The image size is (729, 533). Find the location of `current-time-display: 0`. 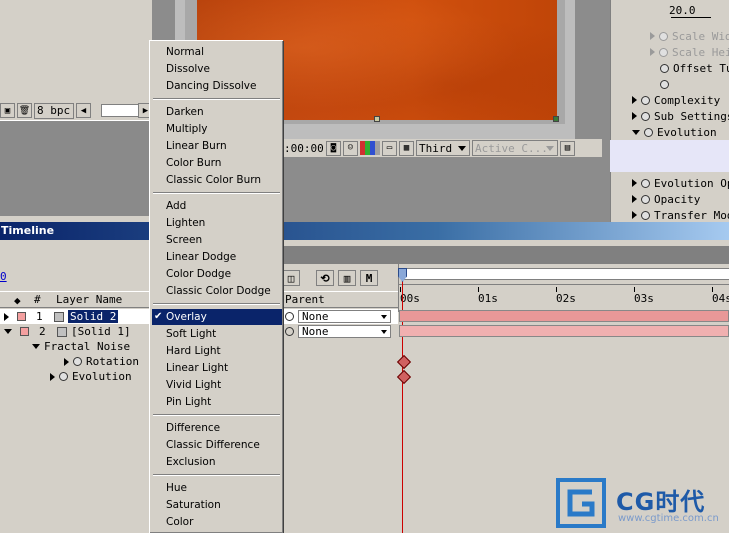

current-time-display: 0 is located at coordinates (3, 276).